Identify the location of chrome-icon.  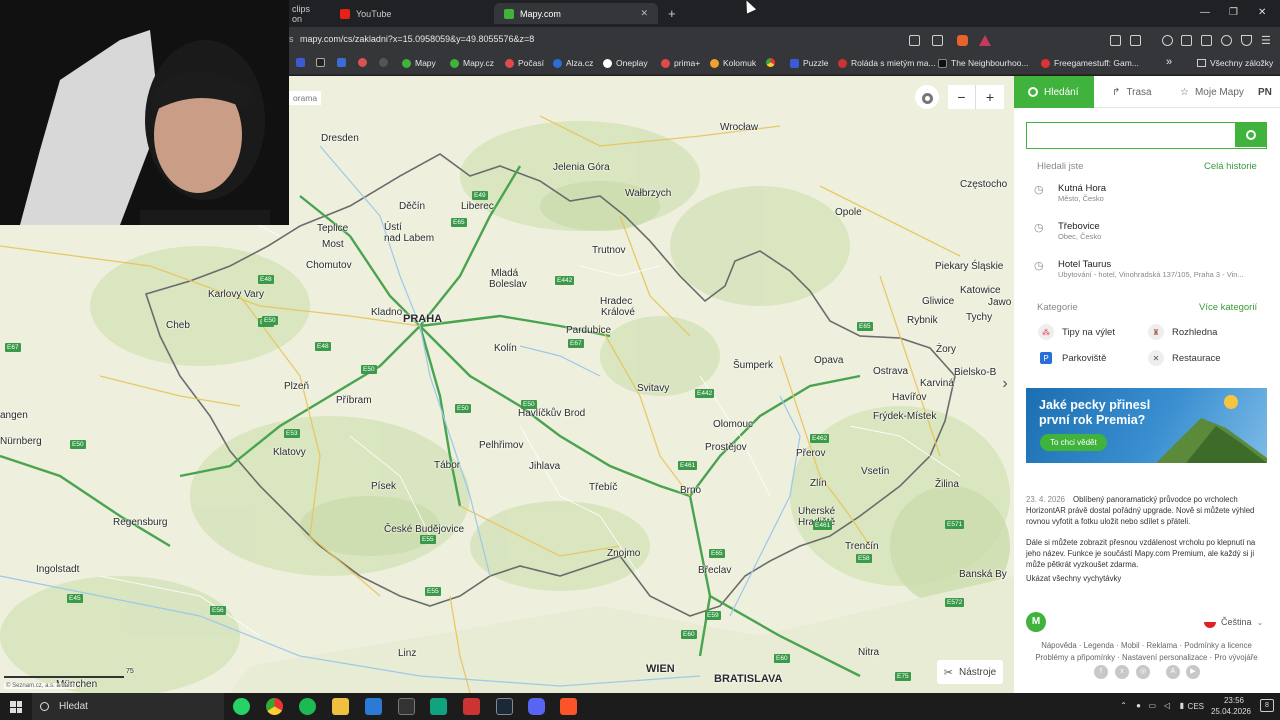
(274, 706).